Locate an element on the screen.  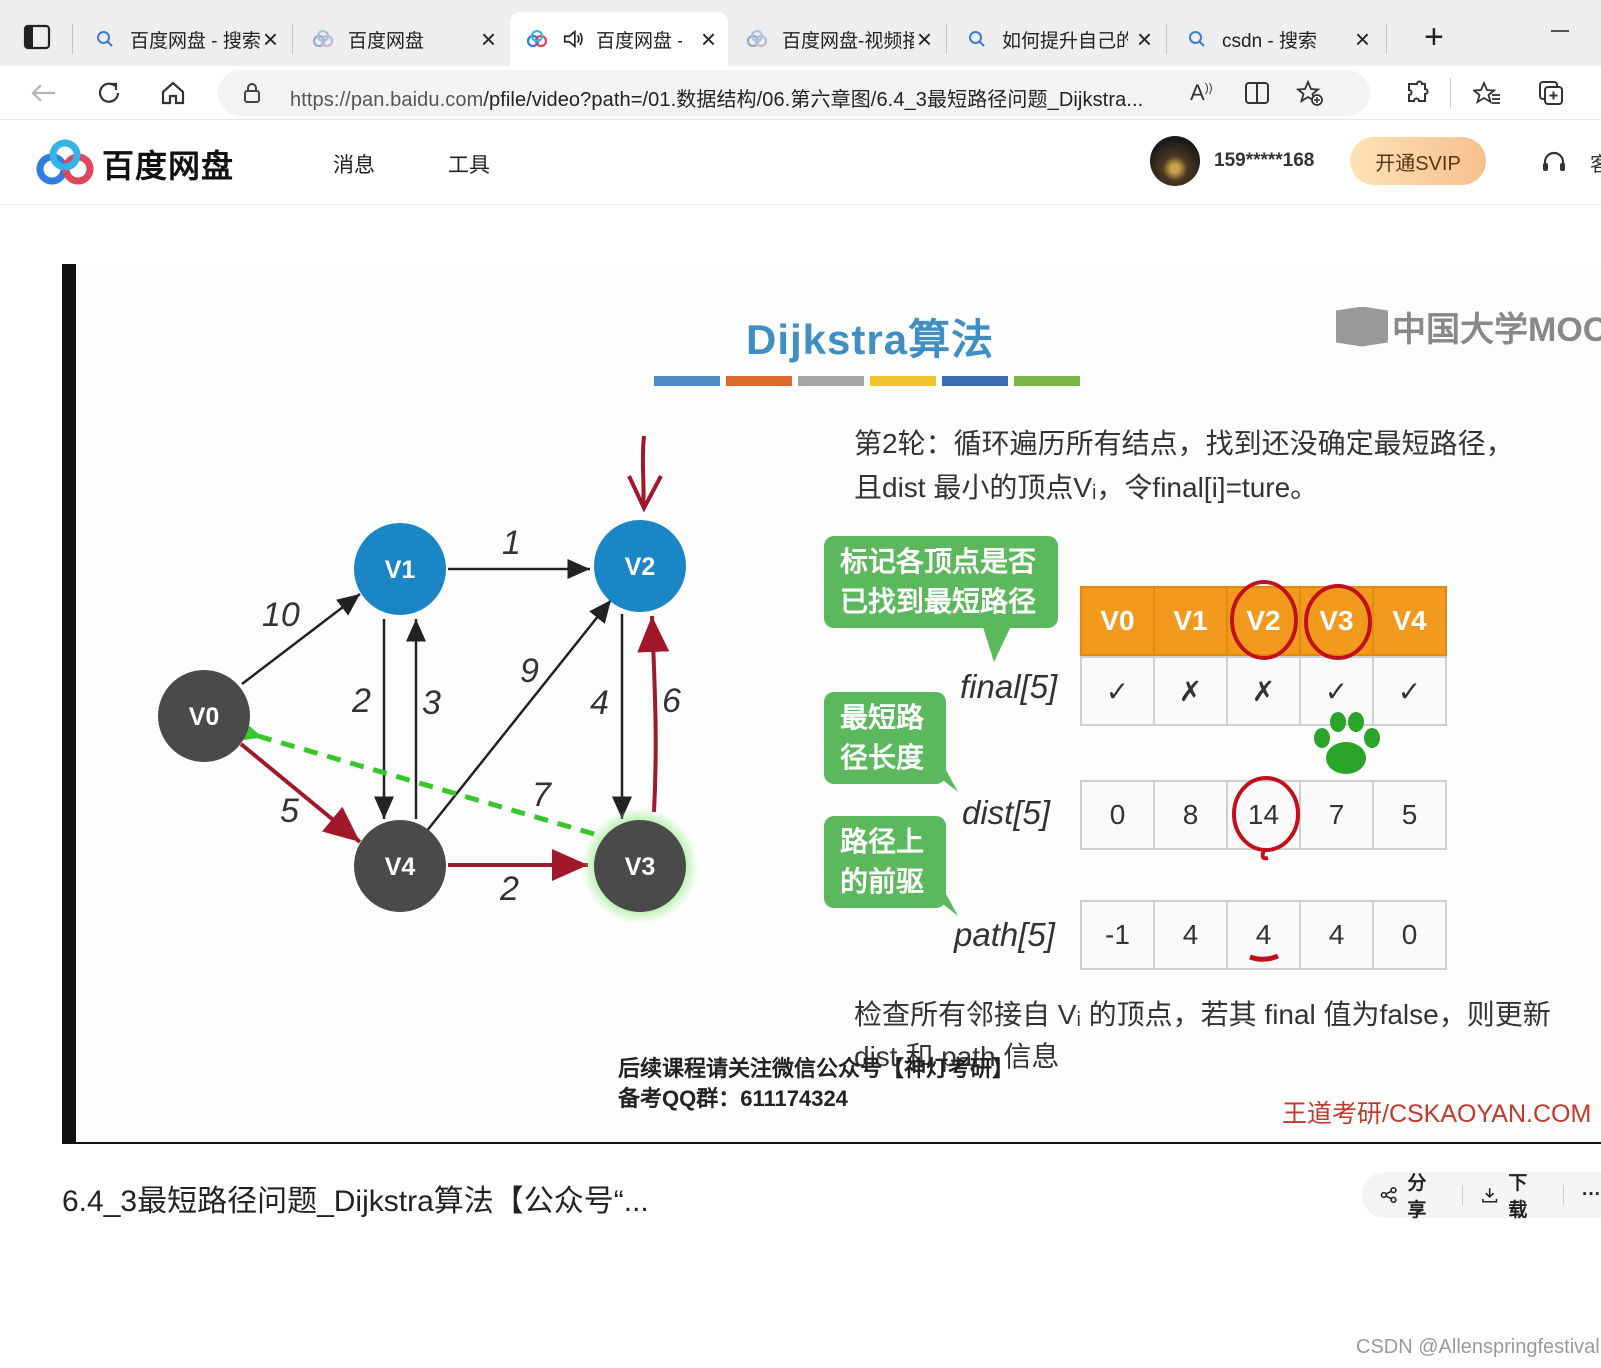
circle-dist-mark is located at coordinates (1266, 814).